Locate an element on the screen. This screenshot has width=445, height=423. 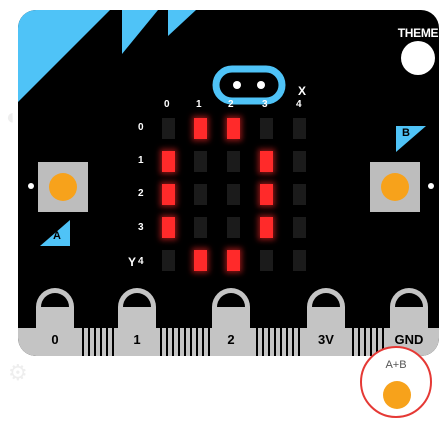
y-axis-tick: 3 is located at coordinates (141, 227).